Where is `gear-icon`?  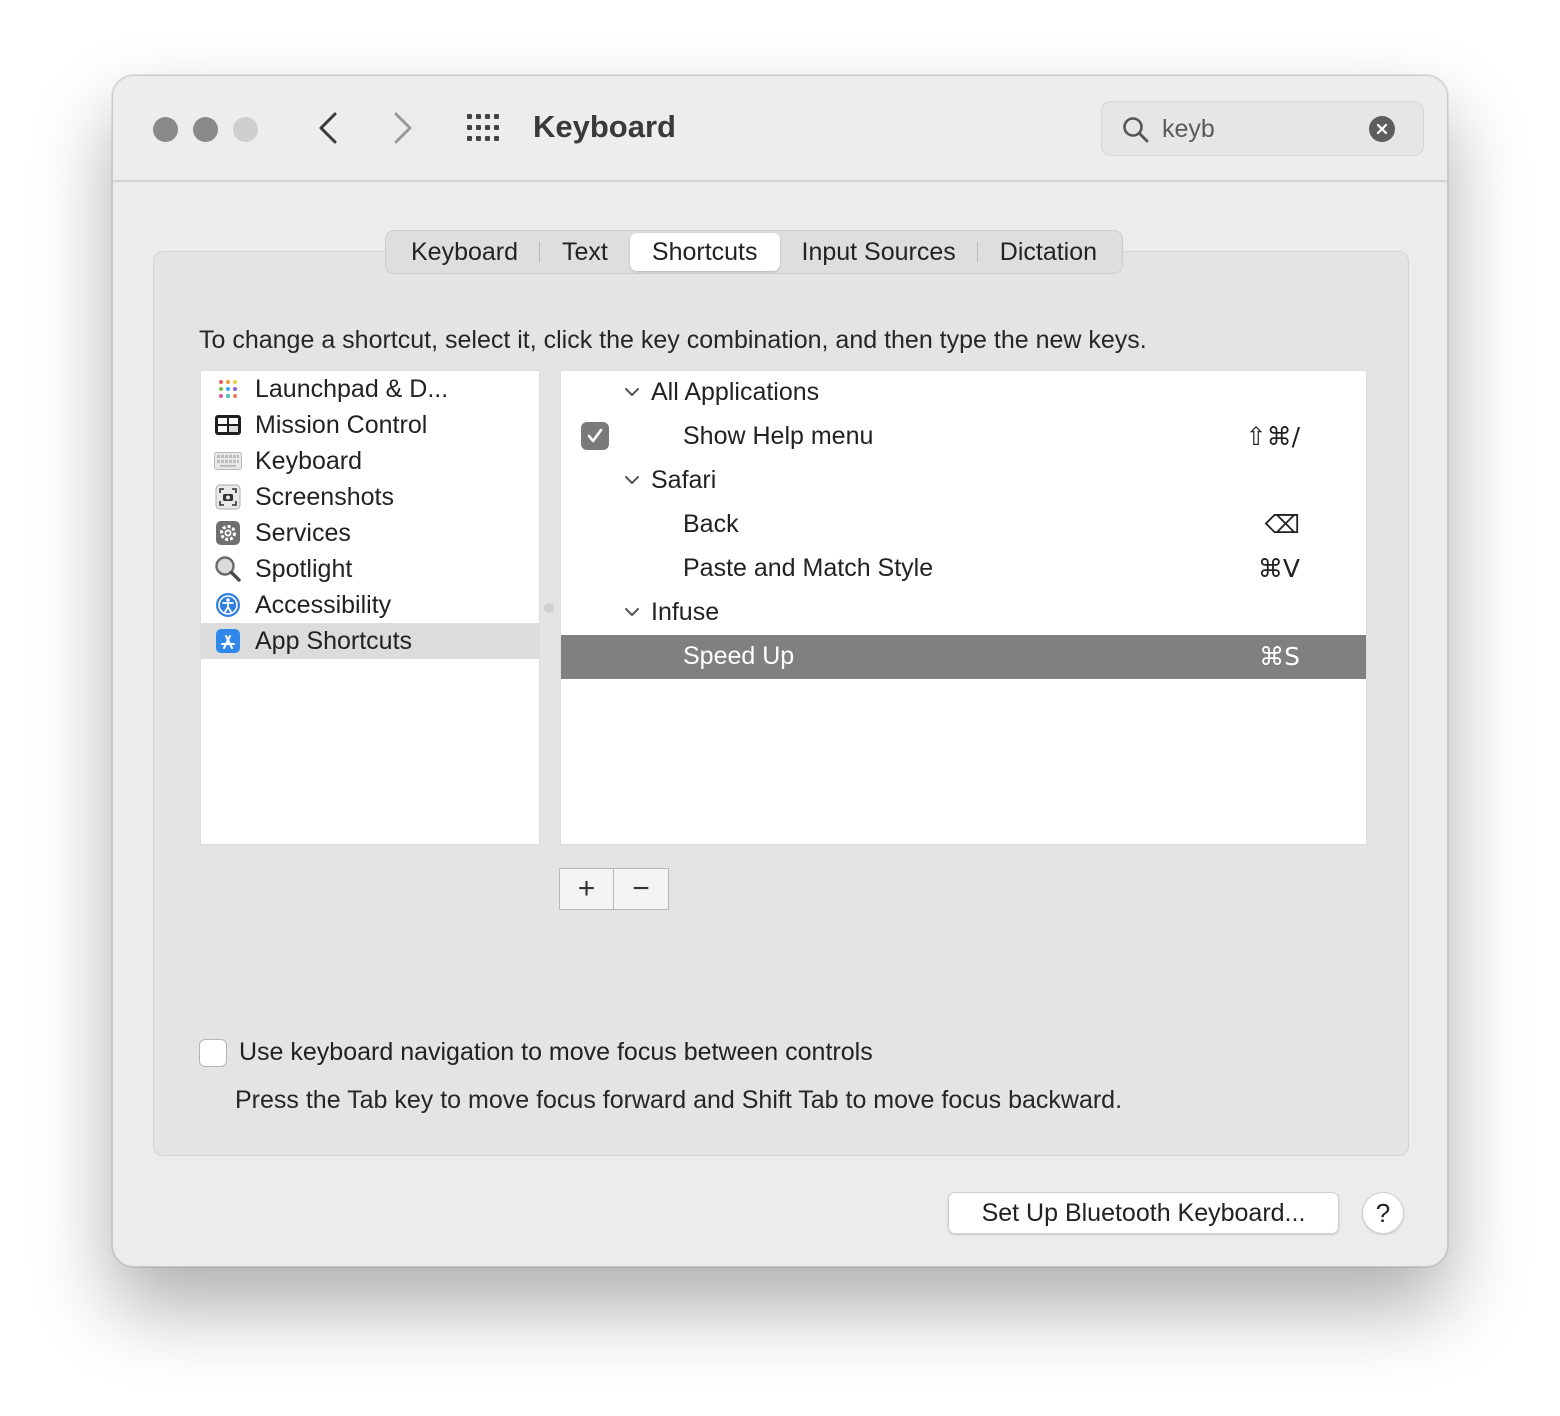 gear-icon is located at coordinates (228, 533).